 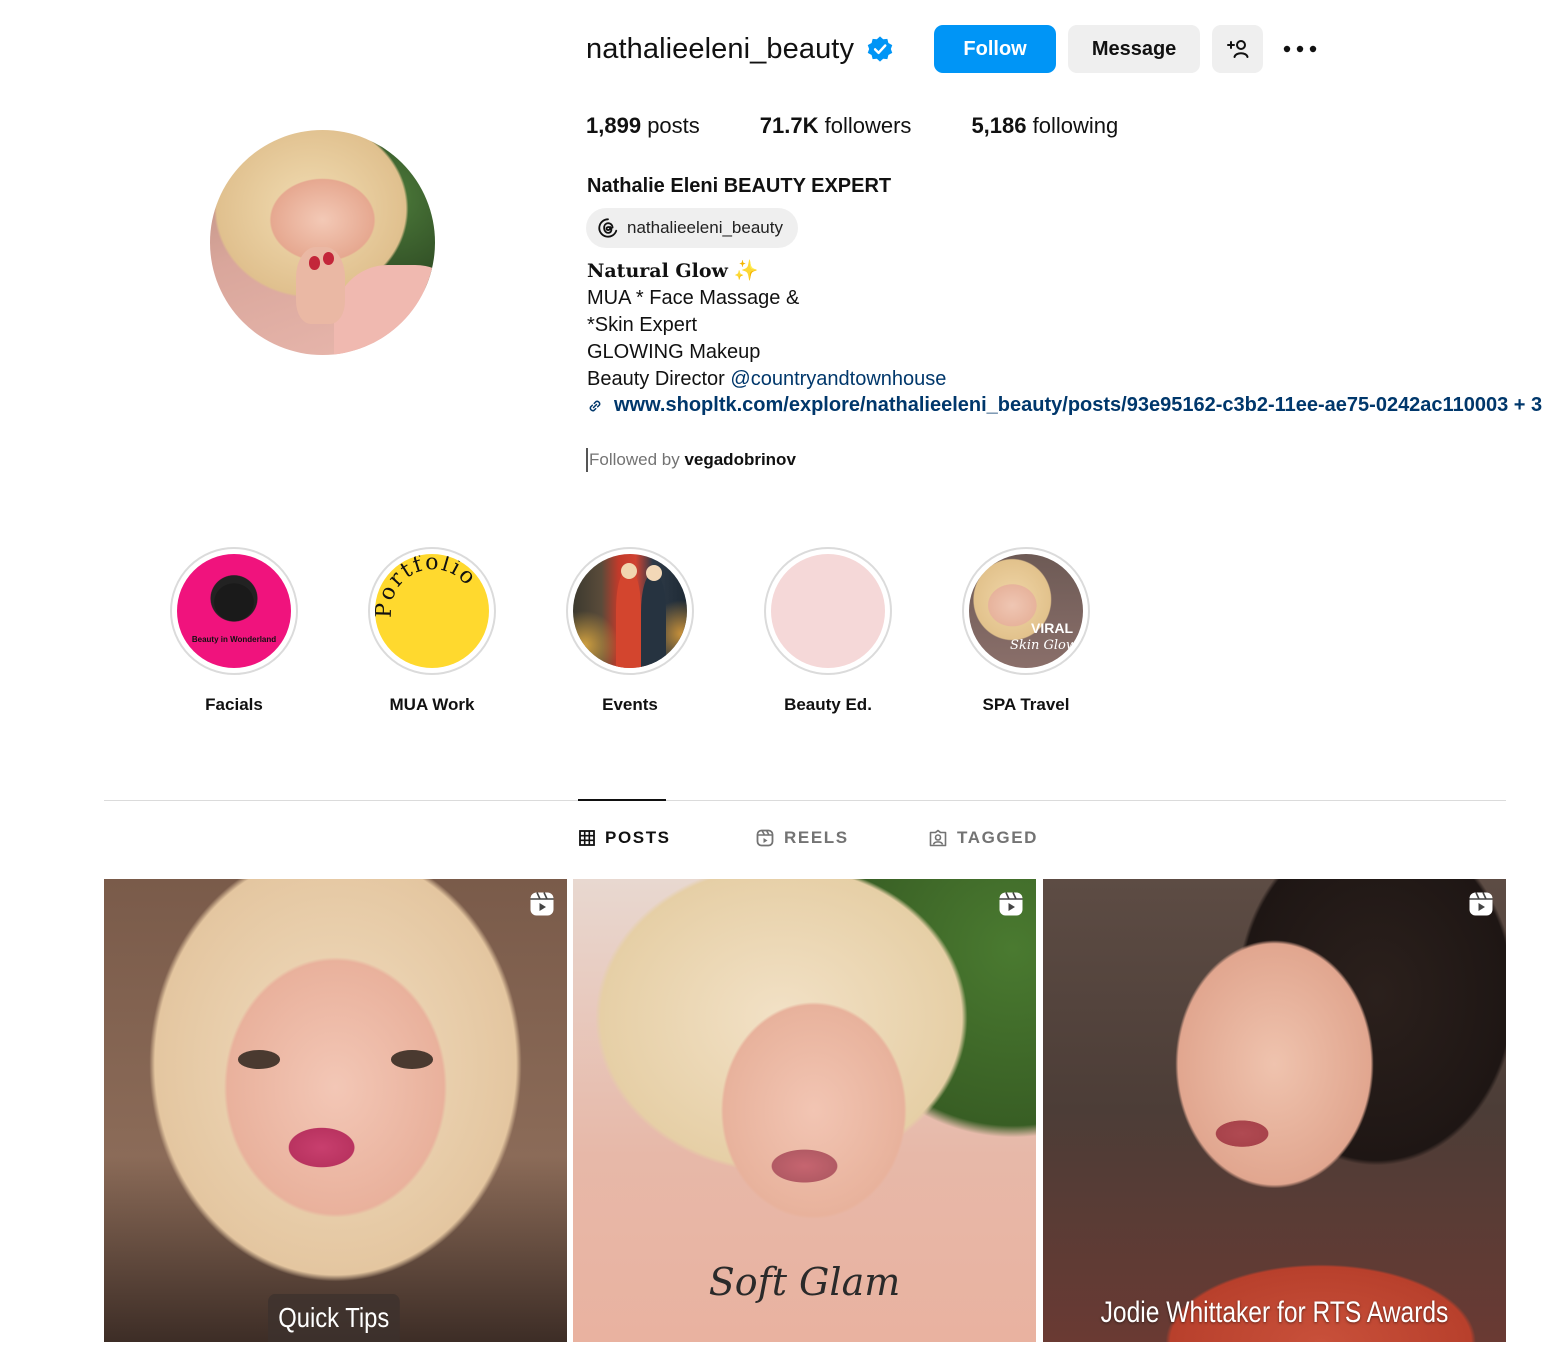 I want to click on followers-count: 71.7K, so click(x=789, y=125).